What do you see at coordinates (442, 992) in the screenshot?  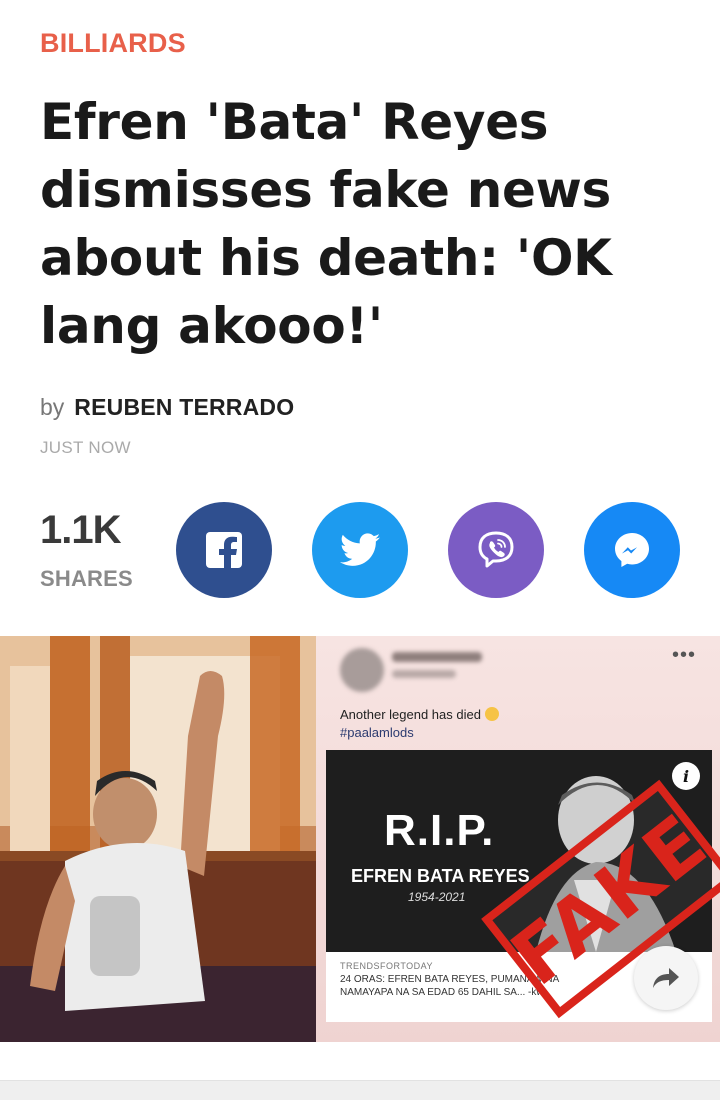 I see `link-card-title-line2: NAMAYAPA NA SA EDAD 65 DAHIL SA... -kw` at bounding box center [442, 992].